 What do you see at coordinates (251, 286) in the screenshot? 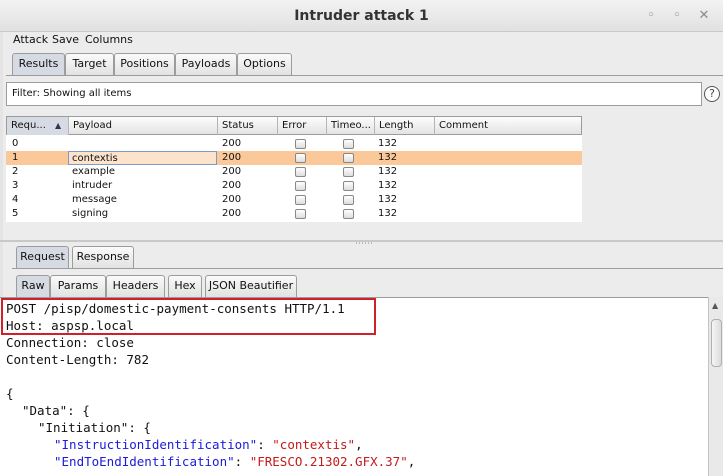
I see `tab-json-beautifier: JSON Beautifier` at bounding box center [251, 286].